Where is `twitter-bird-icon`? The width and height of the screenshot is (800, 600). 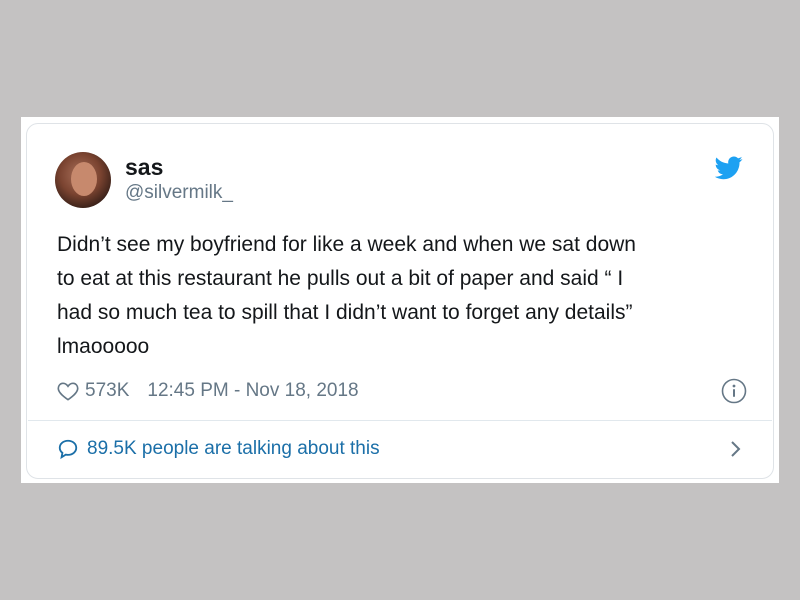
twitter-bird-icon is located at coordinates (729, 168).